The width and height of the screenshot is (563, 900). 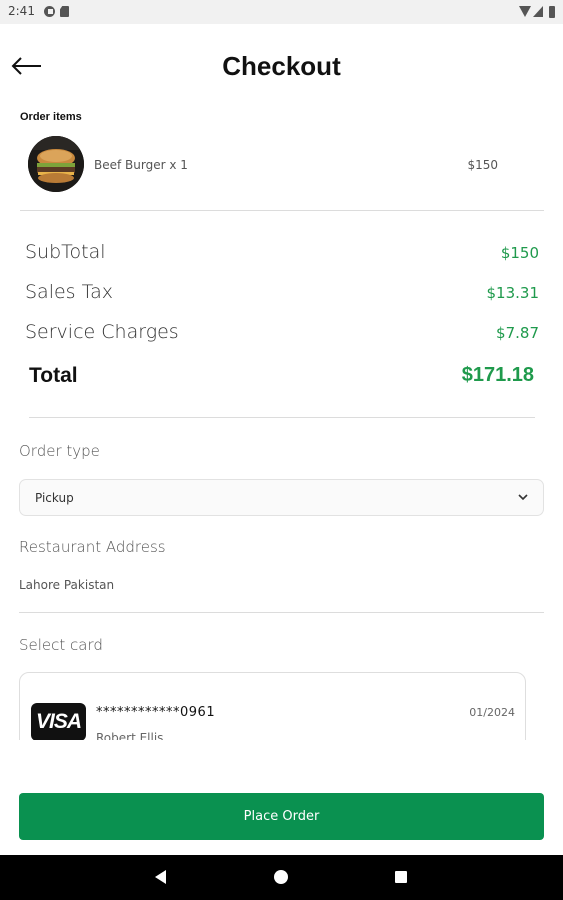 I want to click on total-label: Total, so click(x=53, y=375).